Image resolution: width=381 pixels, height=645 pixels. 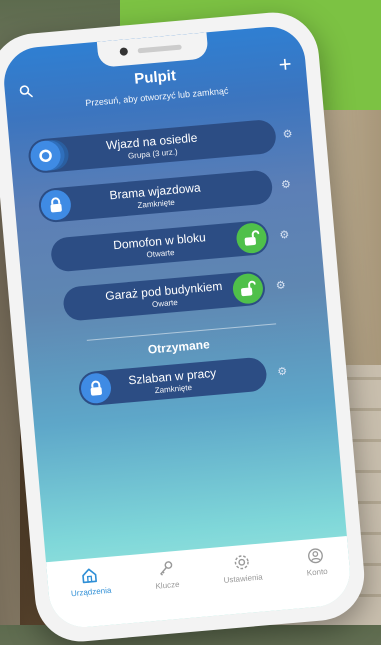 I want to click on key-icon, so click(x=166, y=568).